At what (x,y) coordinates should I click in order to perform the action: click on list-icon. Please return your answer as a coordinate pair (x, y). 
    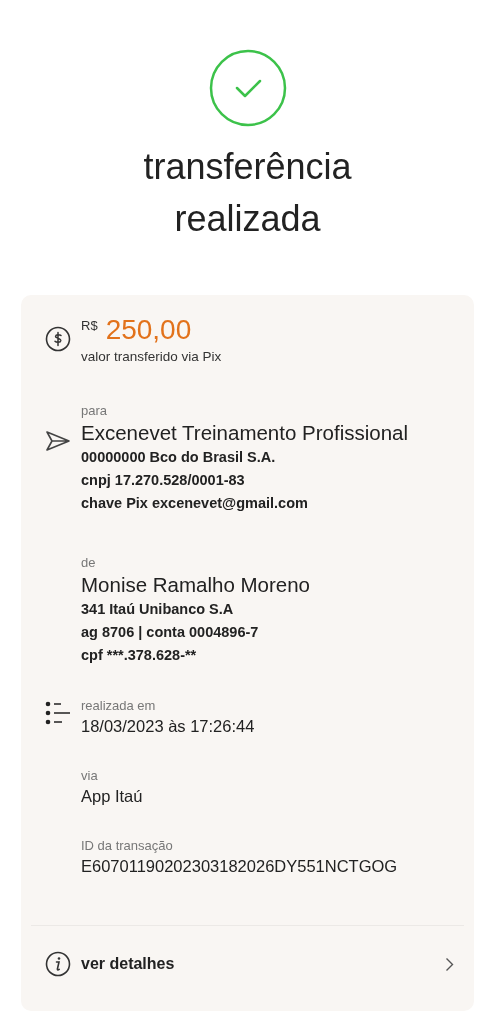
    Looking at the image, I should click on (58, 713).